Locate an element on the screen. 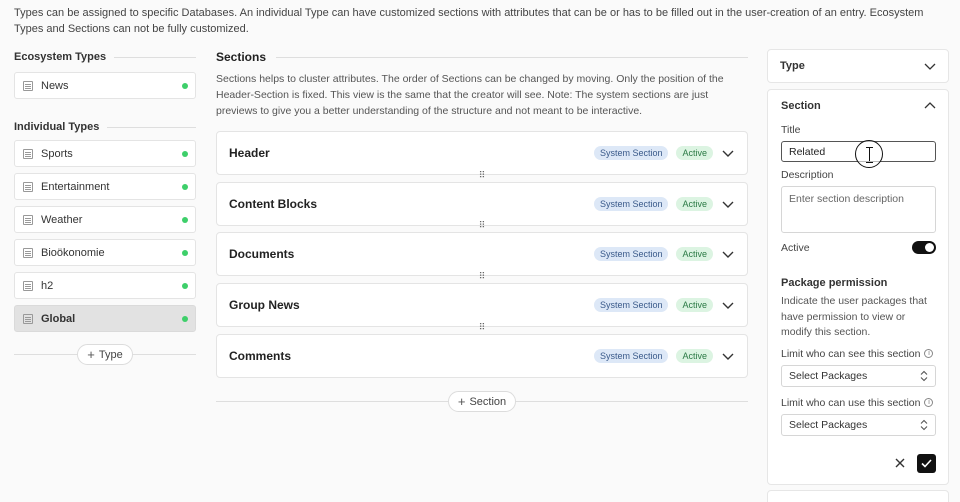 The image size is (960, 502). use-packages-select: Select Packages is located at coordinates (858, 424).